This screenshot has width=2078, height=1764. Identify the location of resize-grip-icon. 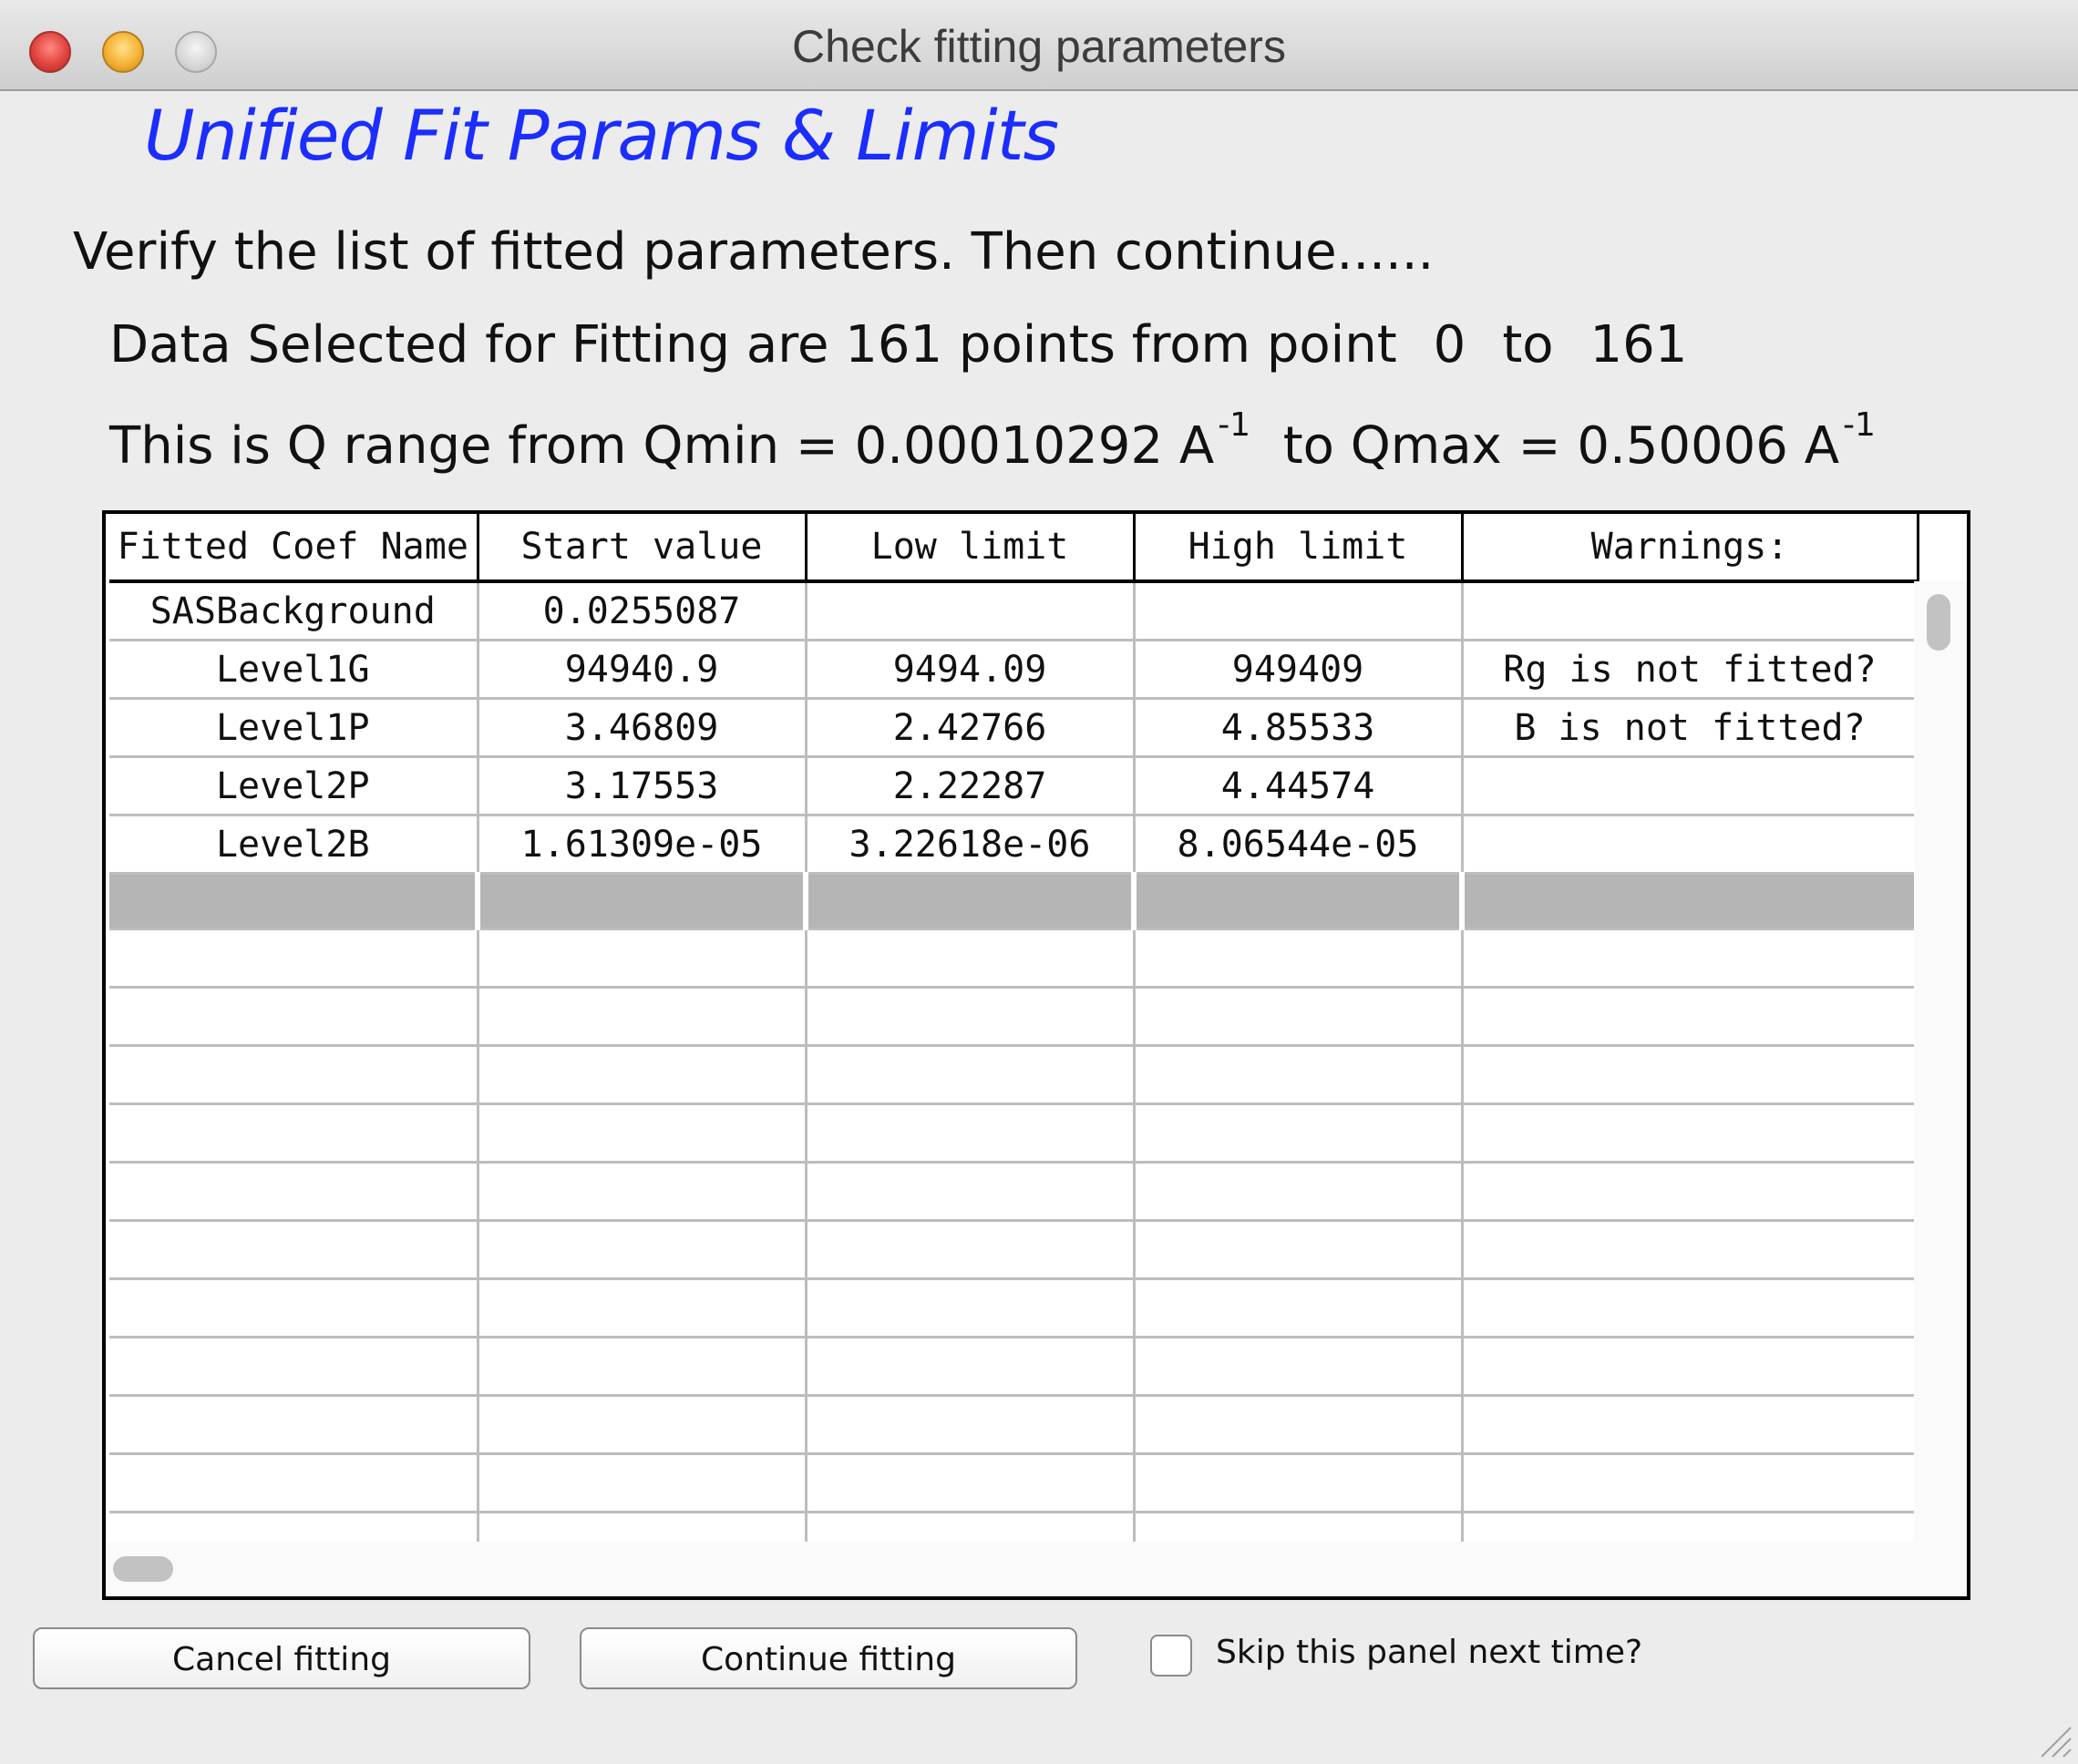
(2054, 1740).